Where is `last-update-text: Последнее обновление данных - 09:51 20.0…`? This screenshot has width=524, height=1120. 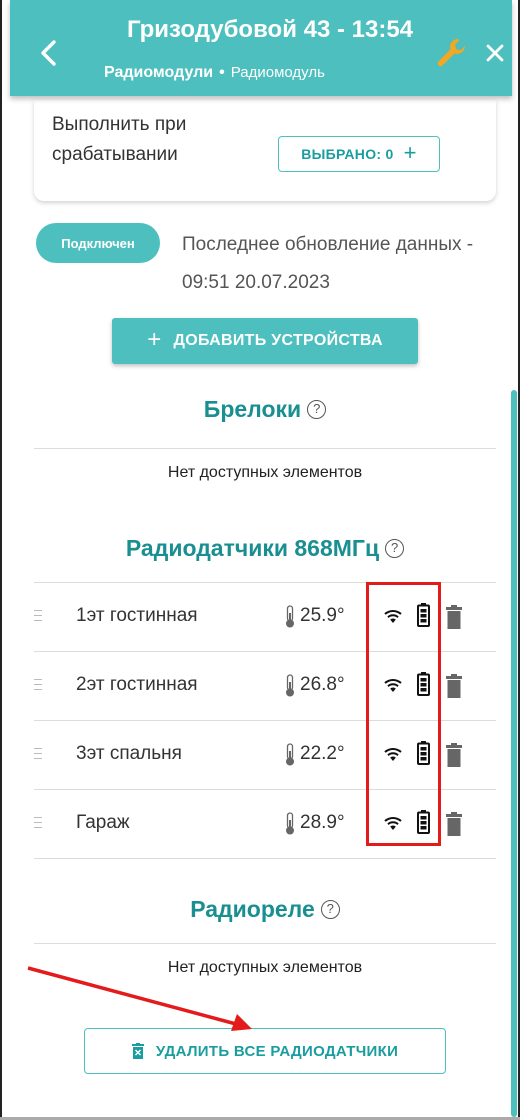 last-update-text: Последнее обновление данных - 09:51 20.0… is located at coordinates (328, 263).